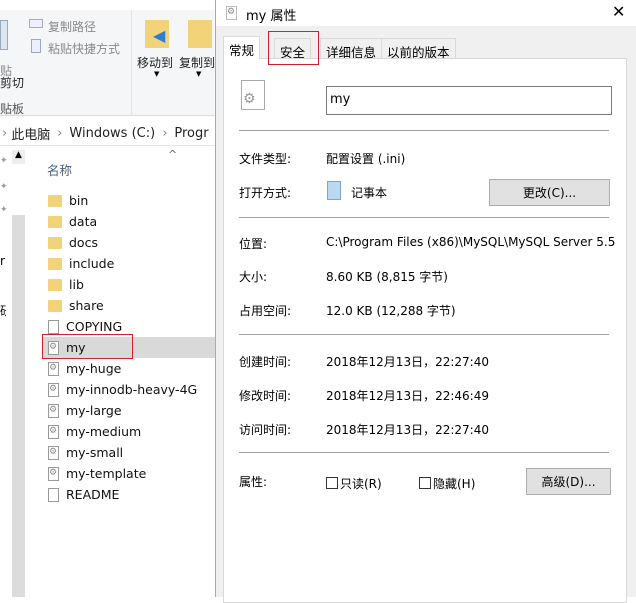  What do you see at coordinates (12, 109) in the screenshot?
I see `clipboard-group-label: 贴板` at bounding box center [12, 109].